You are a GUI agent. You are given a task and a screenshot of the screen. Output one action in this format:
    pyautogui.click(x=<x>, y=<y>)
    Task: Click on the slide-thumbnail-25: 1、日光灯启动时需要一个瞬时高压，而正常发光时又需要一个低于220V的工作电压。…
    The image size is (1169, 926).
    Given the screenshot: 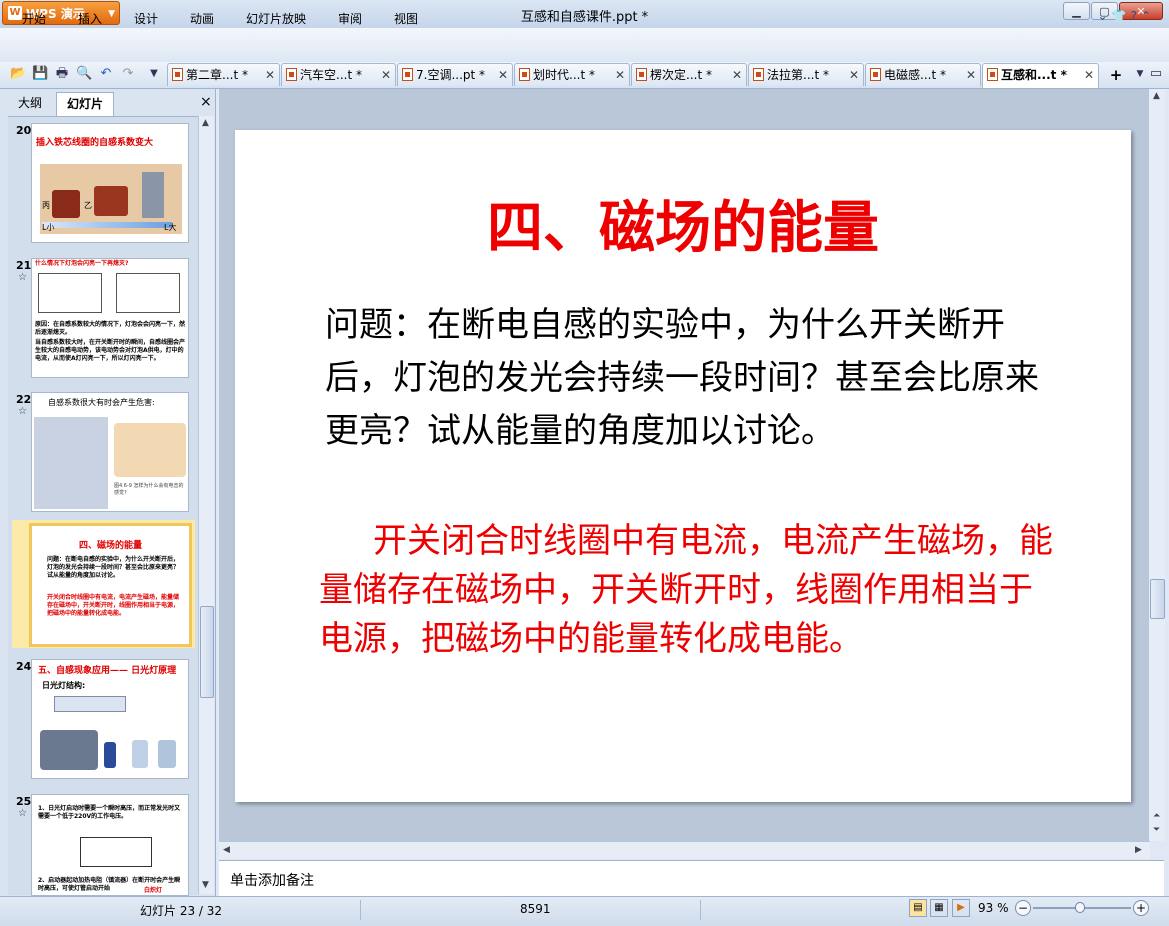 What is the action you would take?
    pyautogui.click(x=110, y=845)
    